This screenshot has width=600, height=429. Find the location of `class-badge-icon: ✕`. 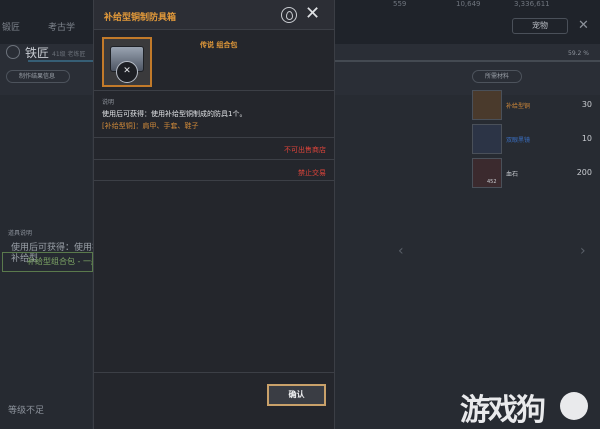

class-badge-icon: ✕ is located at coordinates (127, 72).